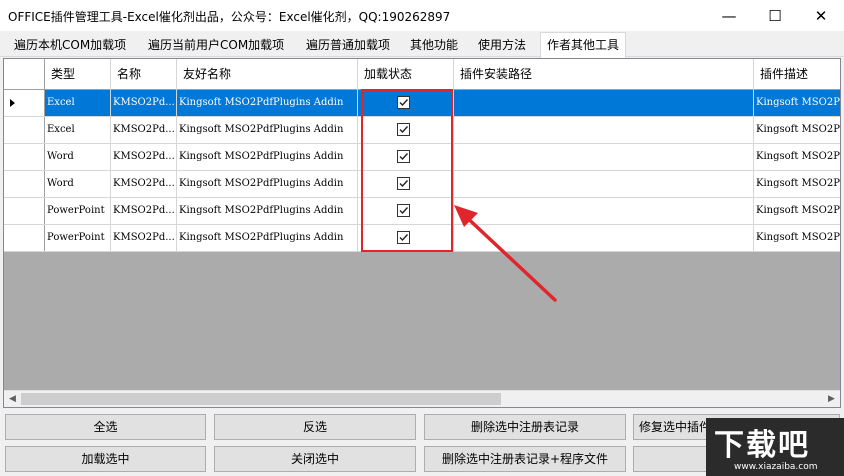 The height and width of the screenshot is (476, 844). What do you see at coordinates (525, 459) in the screenshot?
I see `delete-registry-files-button: 删除选中注册表记录+程序文件` at bounding box center [525, 459].